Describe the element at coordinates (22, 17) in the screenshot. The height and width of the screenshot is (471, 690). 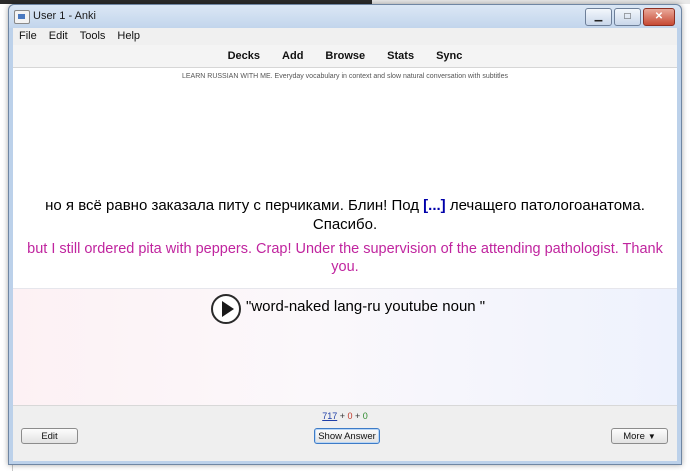
I see `anki-icon` at that location.